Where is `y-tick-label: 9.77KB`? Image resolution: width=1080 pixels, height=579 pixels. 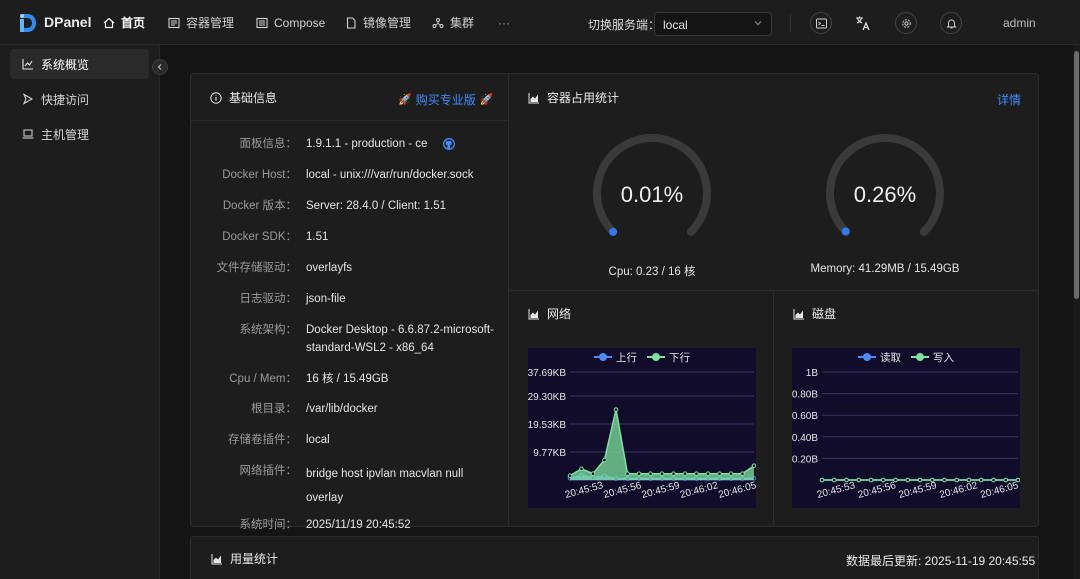 y-tick-label: 9.77KB is located at coordinates (549, 453).